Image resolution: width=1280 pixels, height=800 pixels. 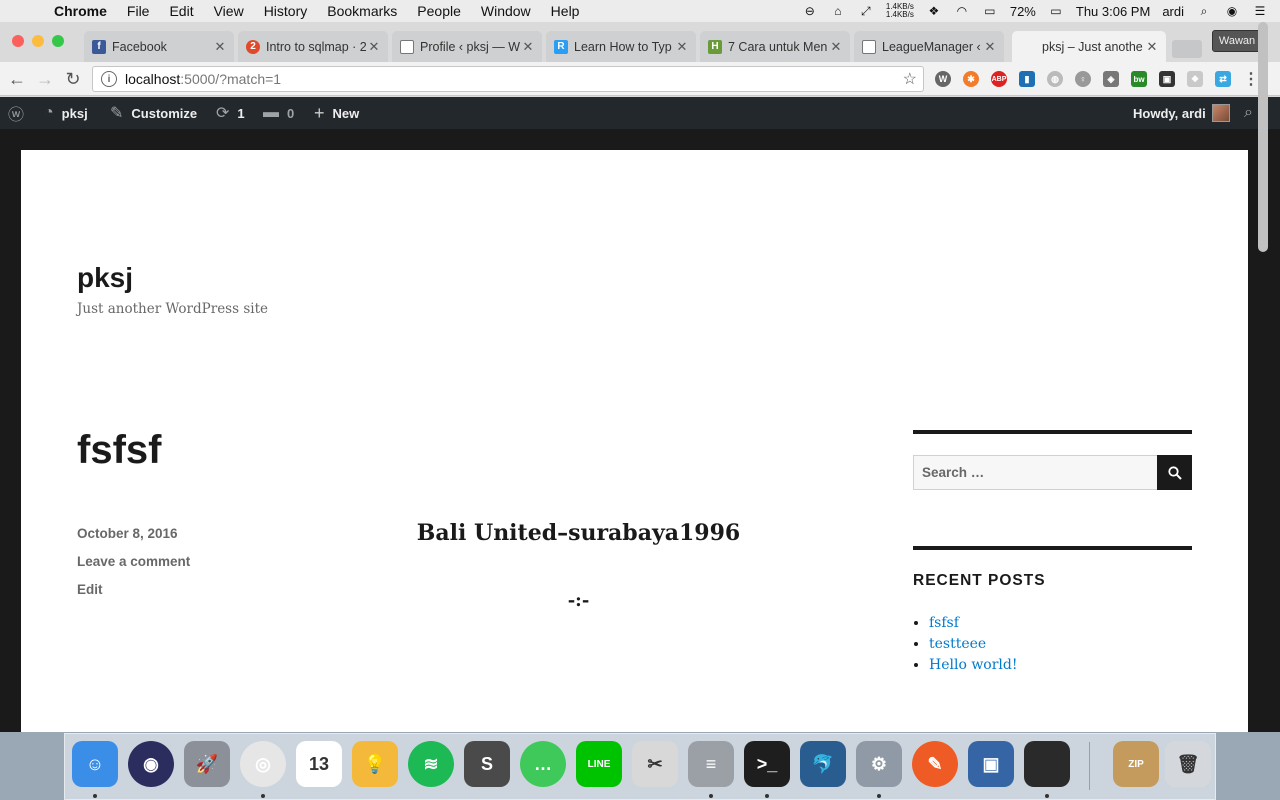 I want to click on archive-icon: ZIP, so click(x=1136, y=764).